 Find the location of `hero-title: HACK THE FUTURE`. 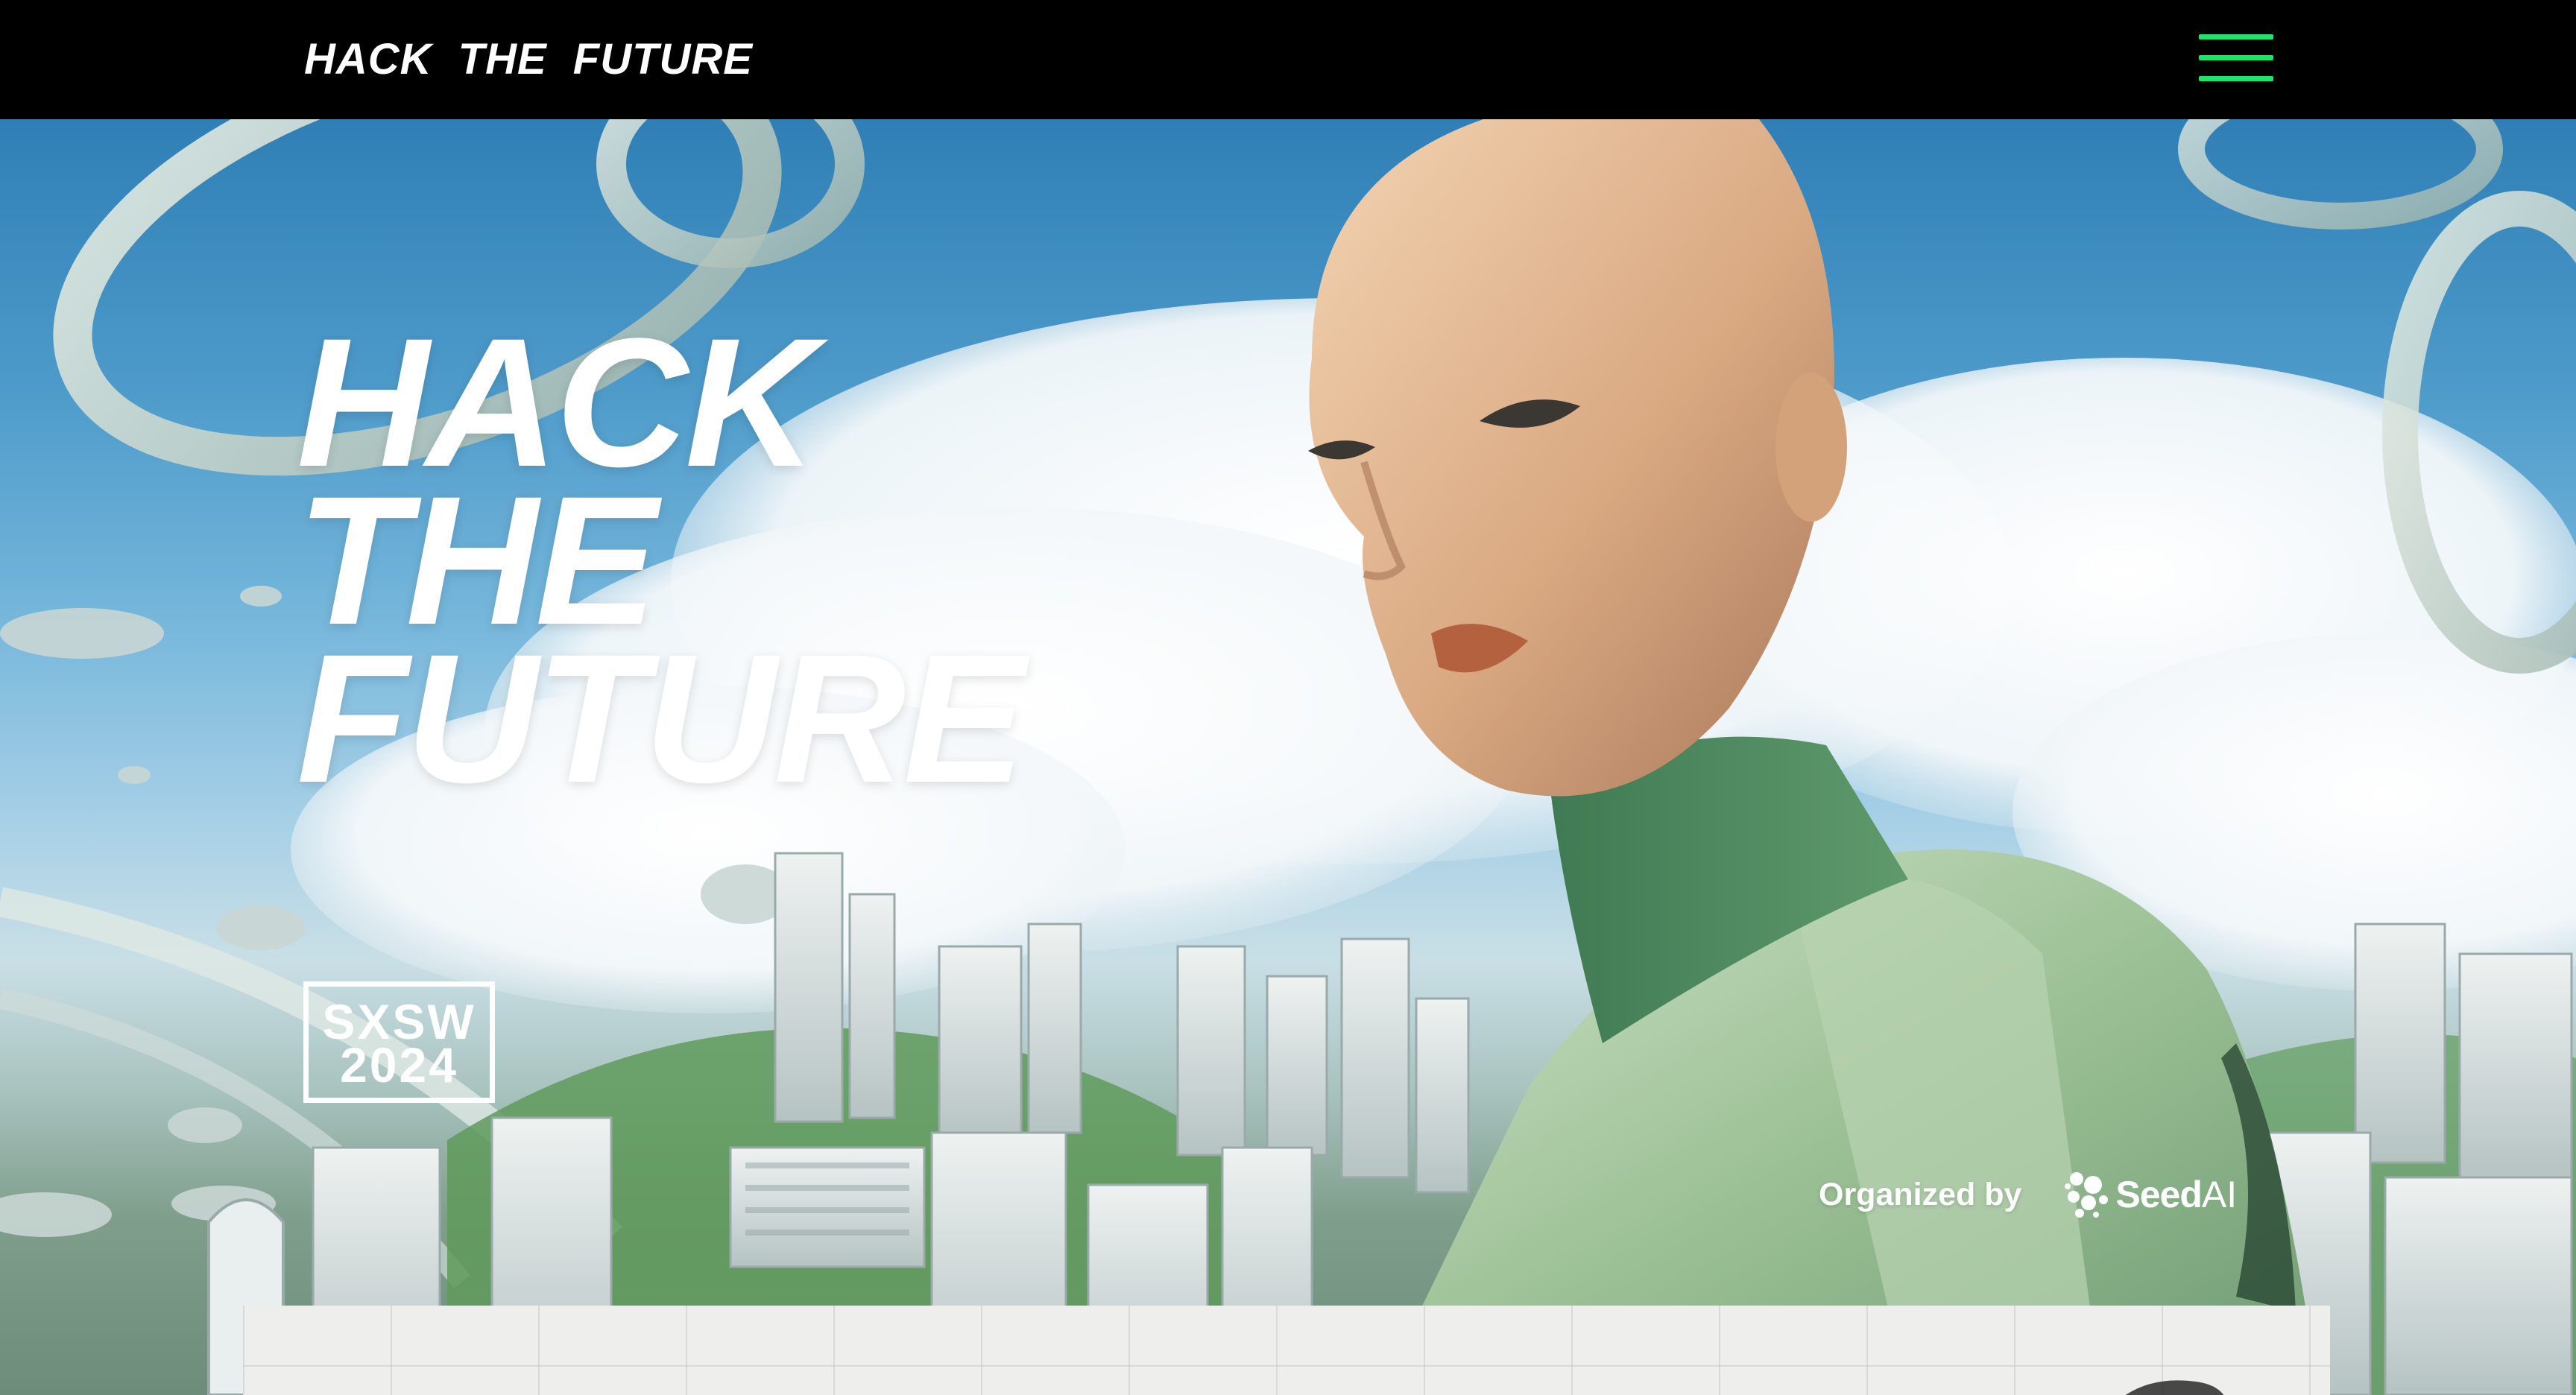

hero-title: HACK THE FUTURE is located at coordinates (661, 566).